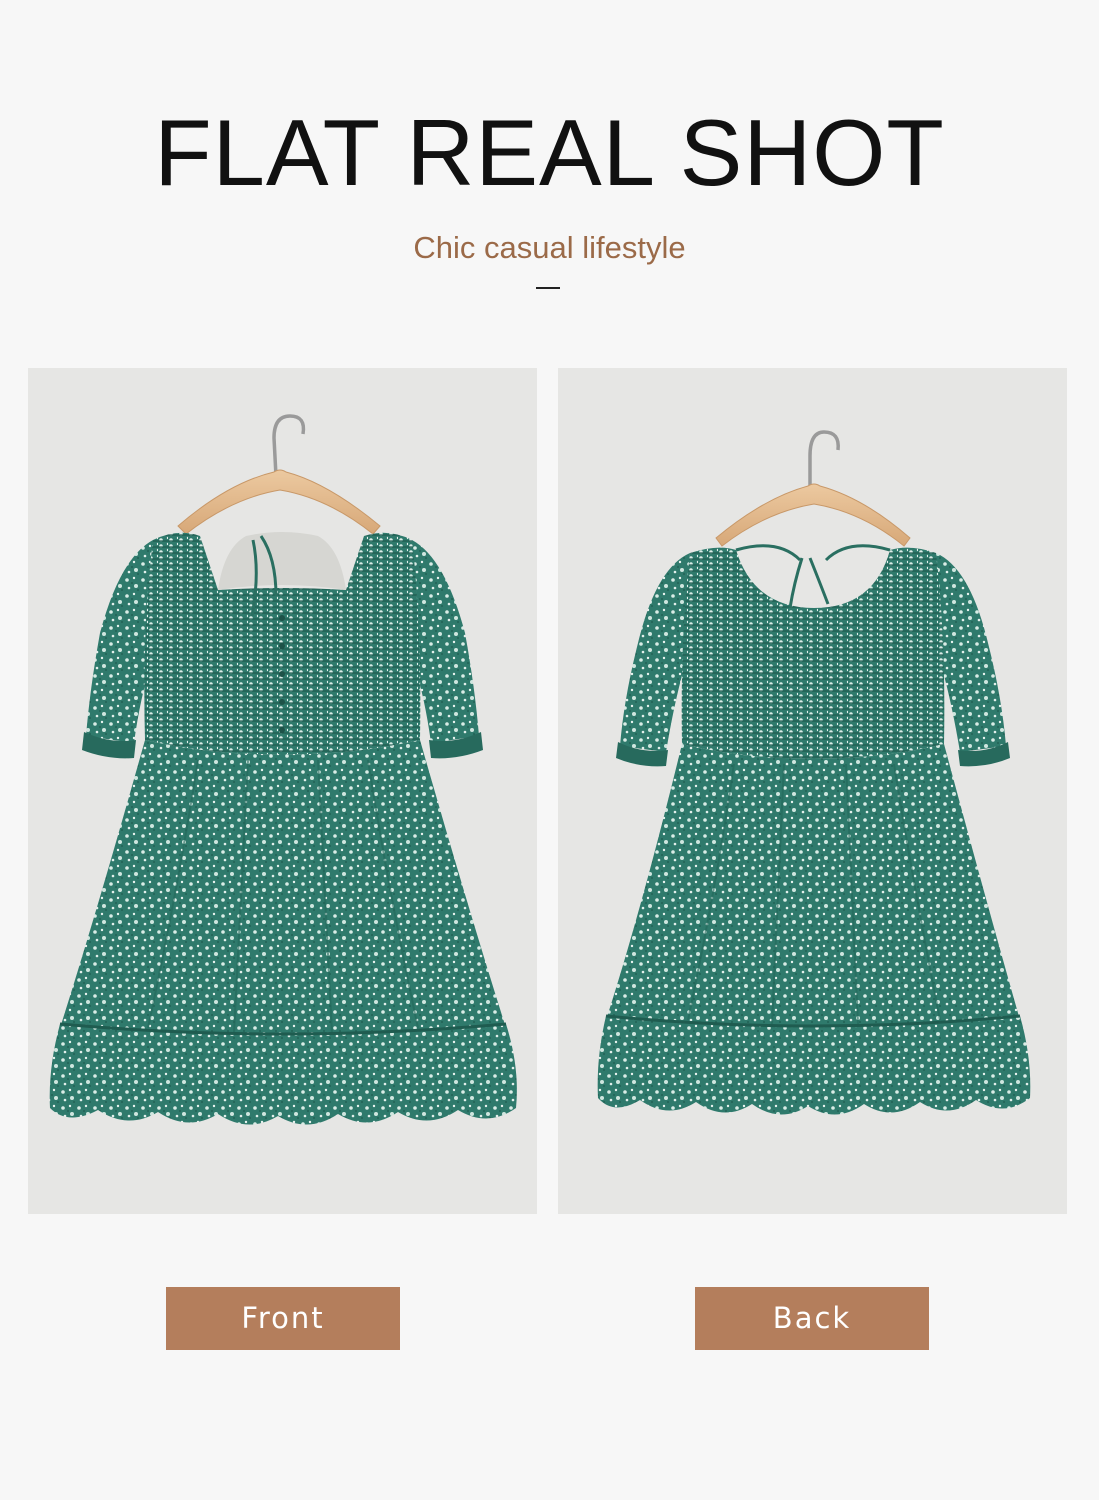  What do you see at coordinates (549, 247) in the screenshot?
I see `page-subtitle: Chic casual lifestyle` at bounding box center [549, 247].